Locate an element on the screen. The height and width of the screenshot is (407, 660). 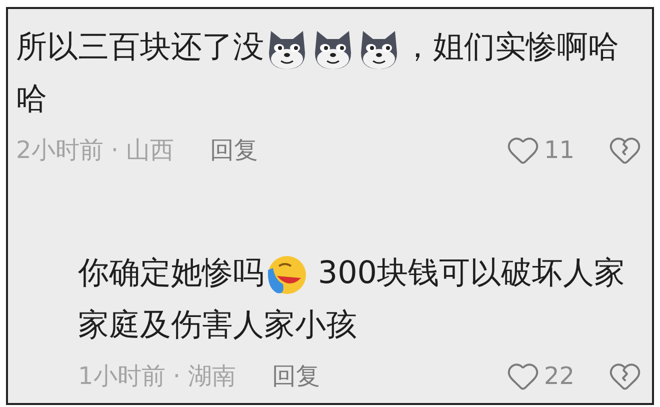
comment-time-location: 1小时前 · 湖南 is located at coordinates (157, 376).